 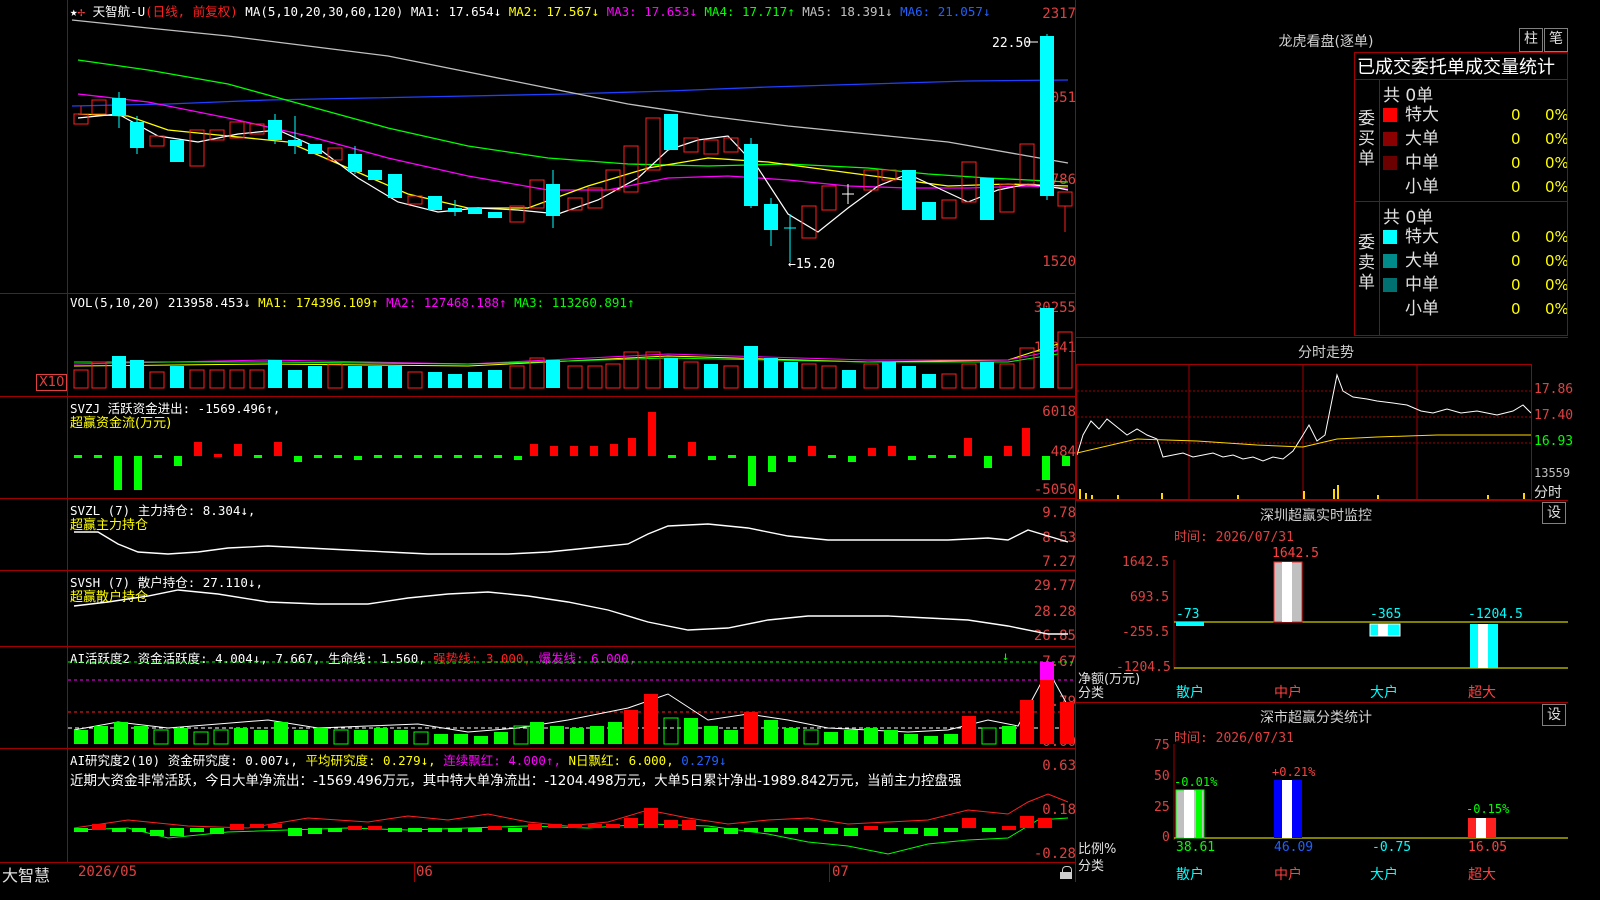 I want to click on tick-view-button: 笔, so click(x=1556, y=40).